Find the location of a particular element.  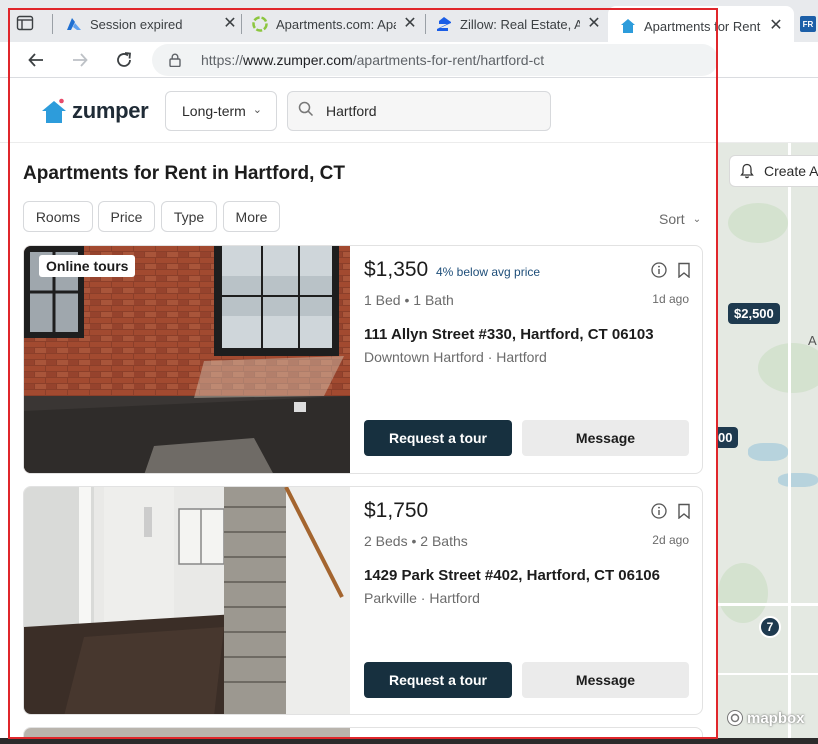

listing-price: $1,750 is located at coordinates (396, 510).